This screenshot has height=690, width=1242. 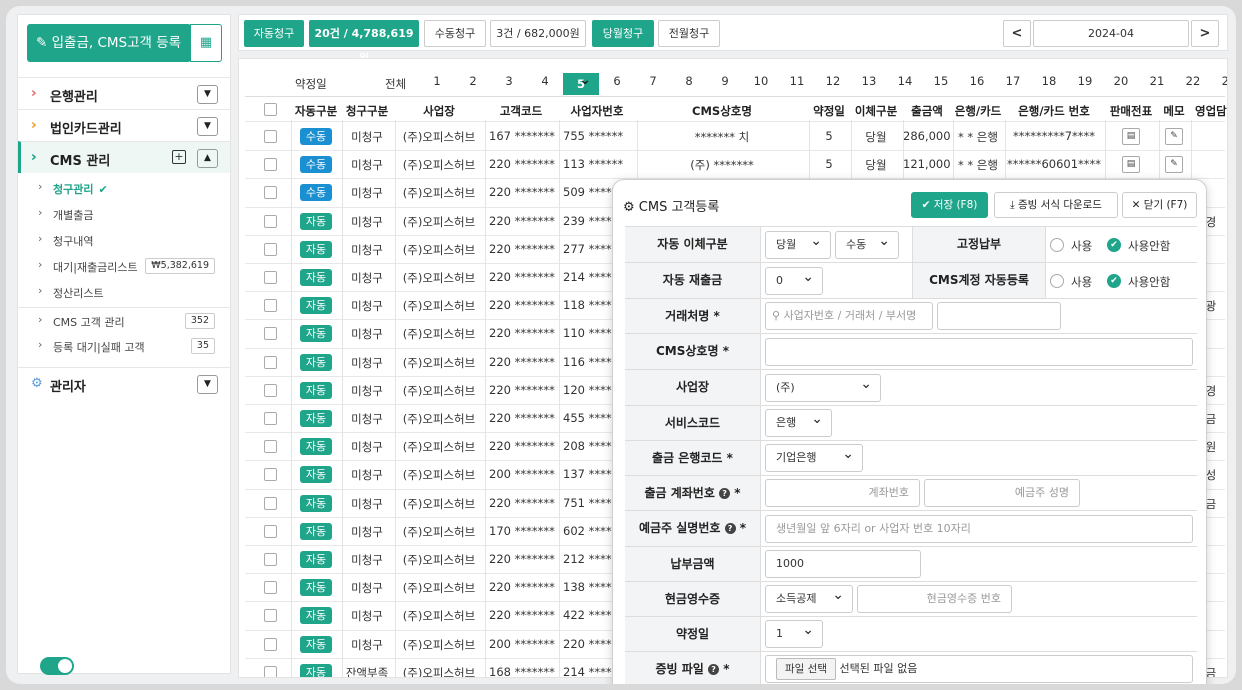 I want to click on transfer-mode-select: 수동, so click(x=867, y=245).